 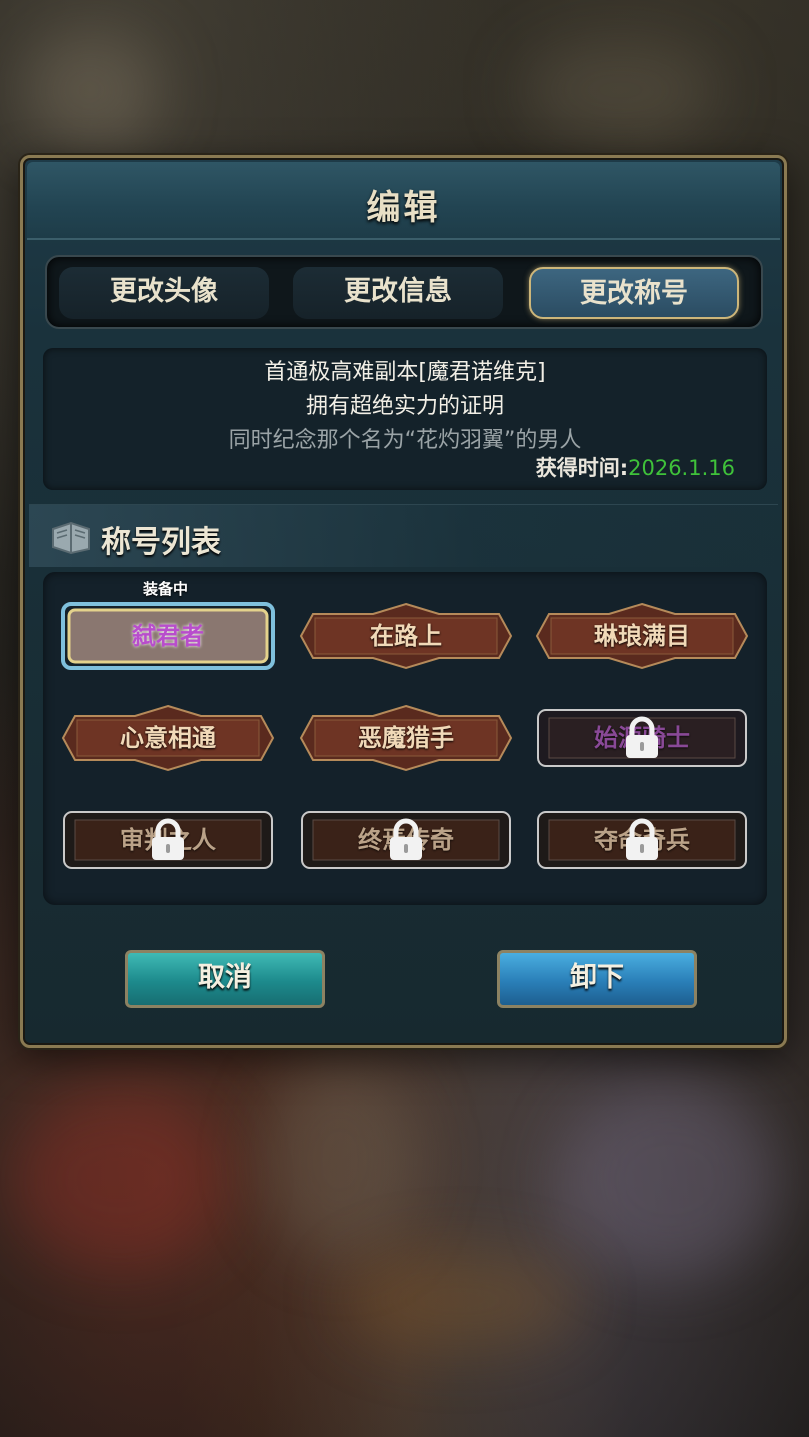 I want to click on tab-bar: 更改头像 更改信息 更改称号, so click(x=404, y=292).